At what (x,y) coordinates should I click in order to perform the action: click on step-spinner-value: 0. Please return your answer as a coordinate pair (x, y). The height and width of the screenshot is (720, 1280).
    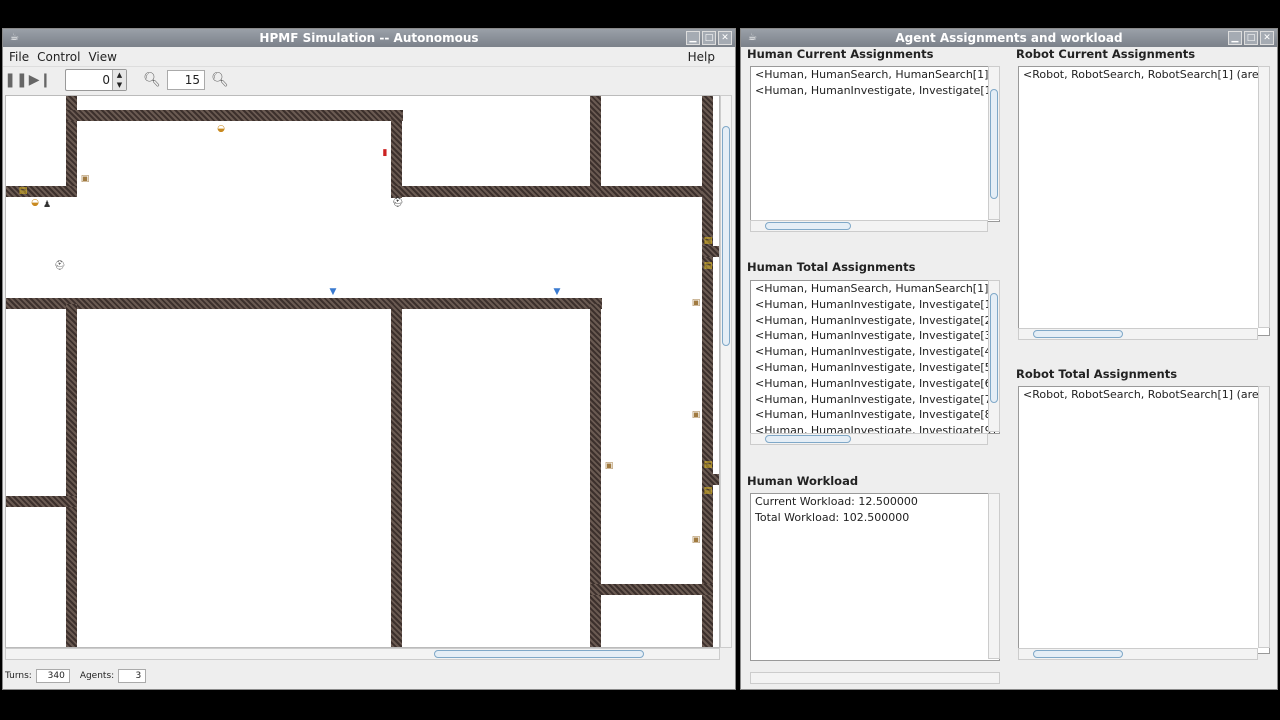
    Looking at the image, I should click on (90, 80).